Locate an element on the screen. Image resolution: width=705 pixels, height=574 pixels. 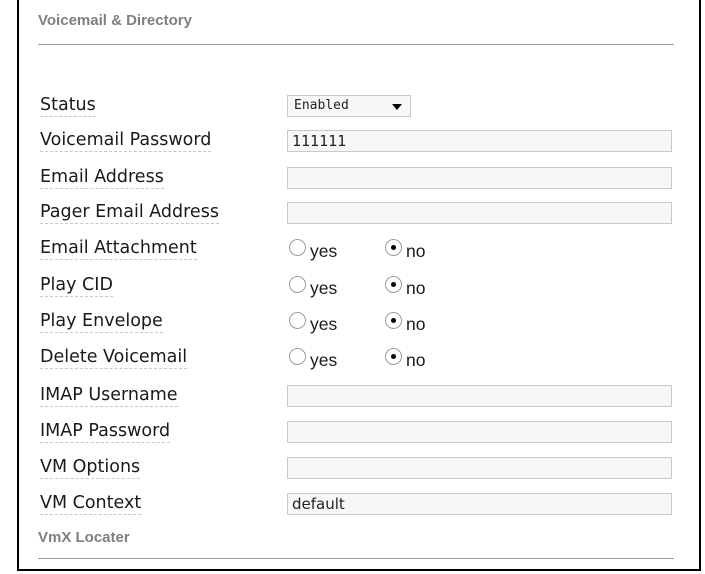
imap-username-label: IMAP Username is located at coordinates (109, 396).